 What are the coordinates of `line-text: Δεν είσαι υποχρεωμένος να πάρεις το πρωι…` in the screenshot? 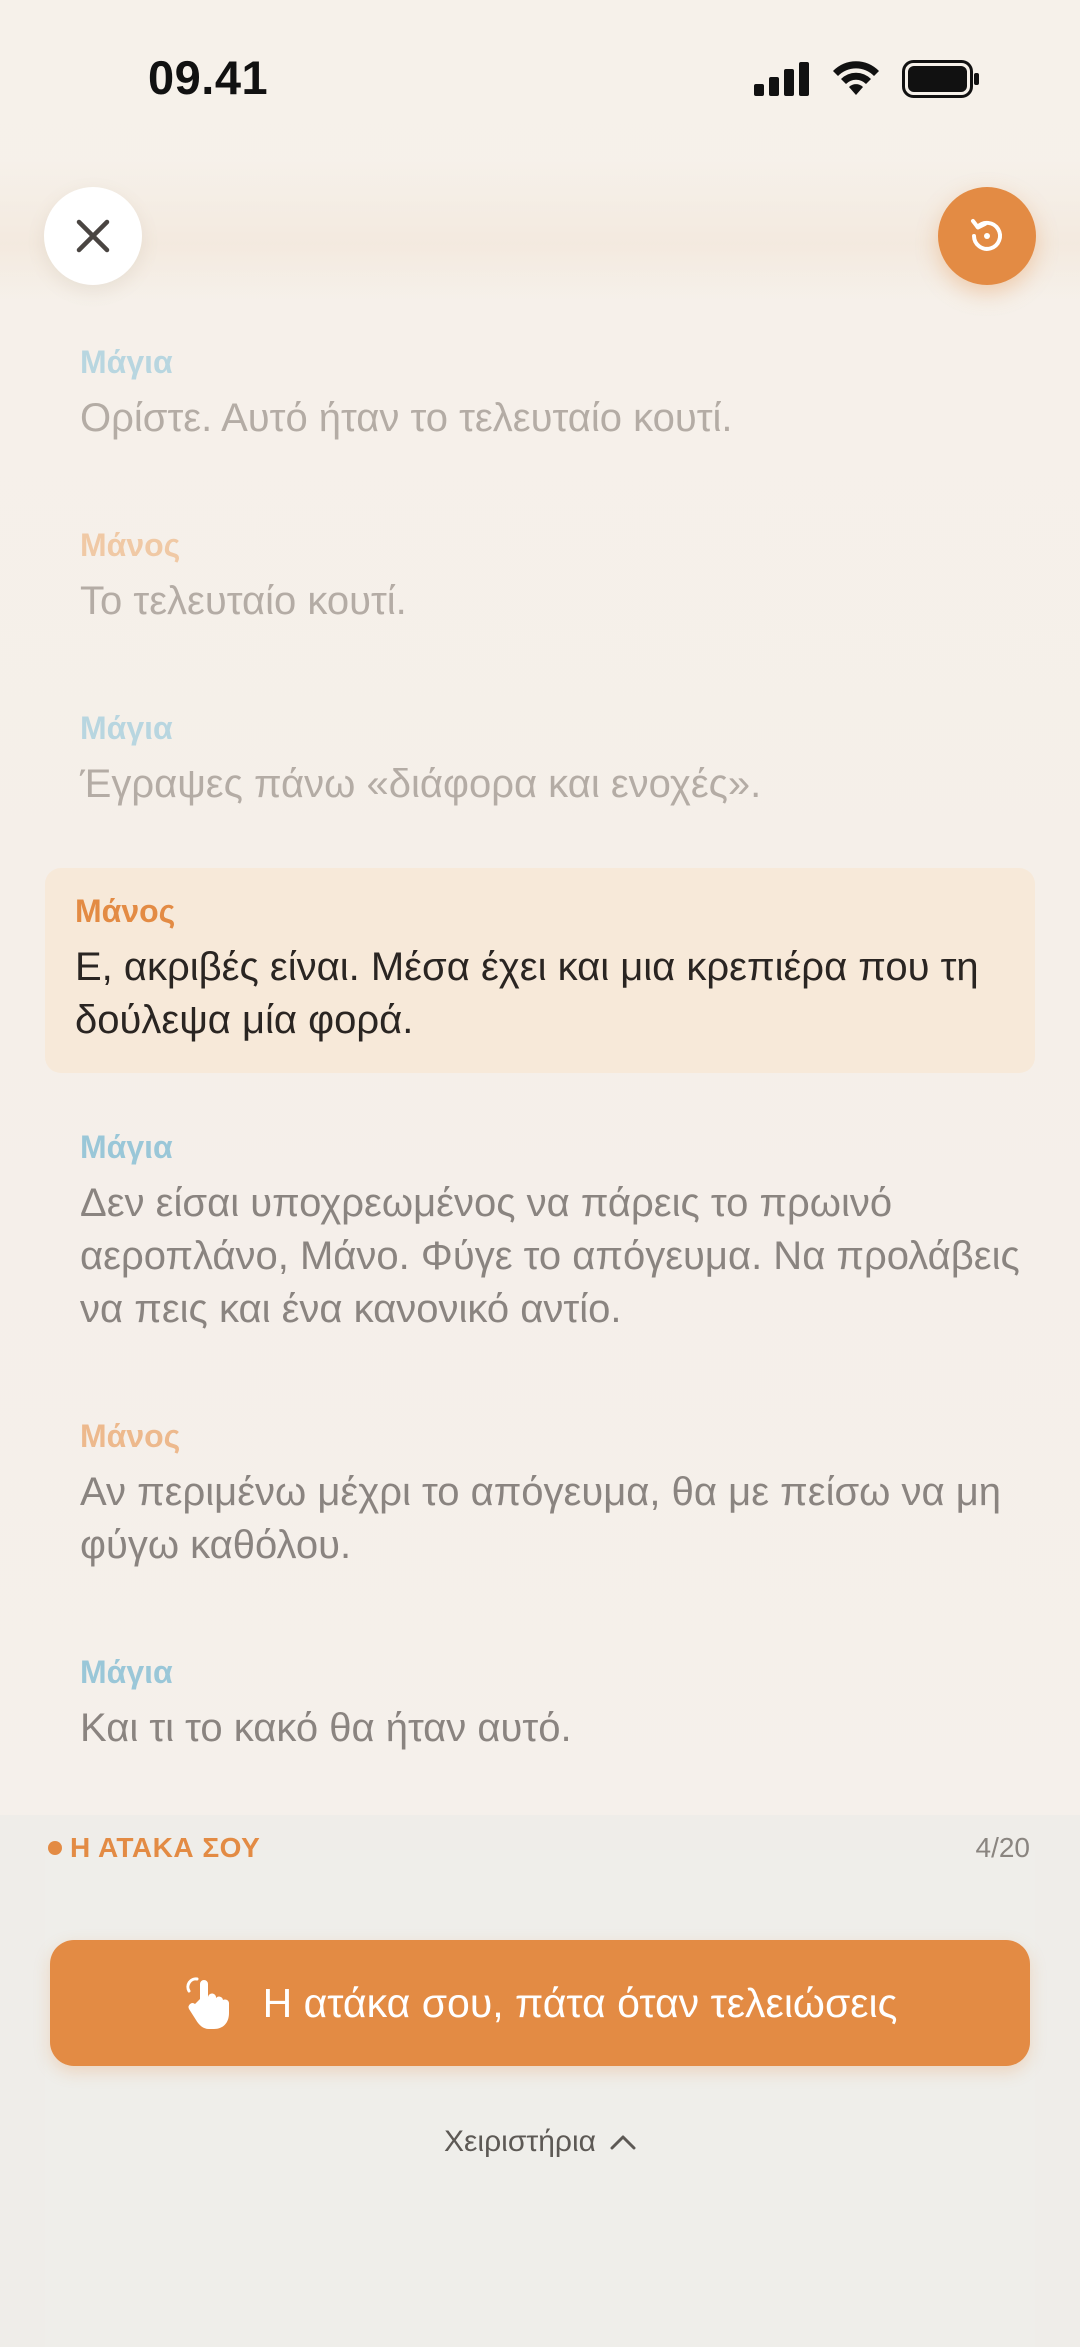 It's located at (550, 1256).